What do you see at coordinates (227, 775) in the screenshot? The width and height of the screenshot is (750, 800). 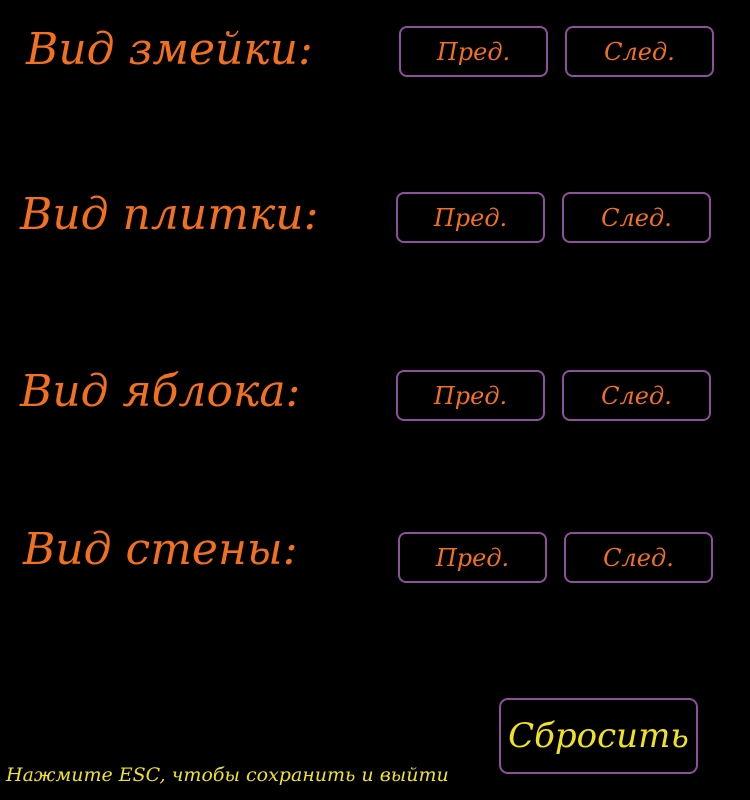 I see `exit-hint: Нажмите ESC, чтобы сохранить и выйти` at bounding box center [227, 775].